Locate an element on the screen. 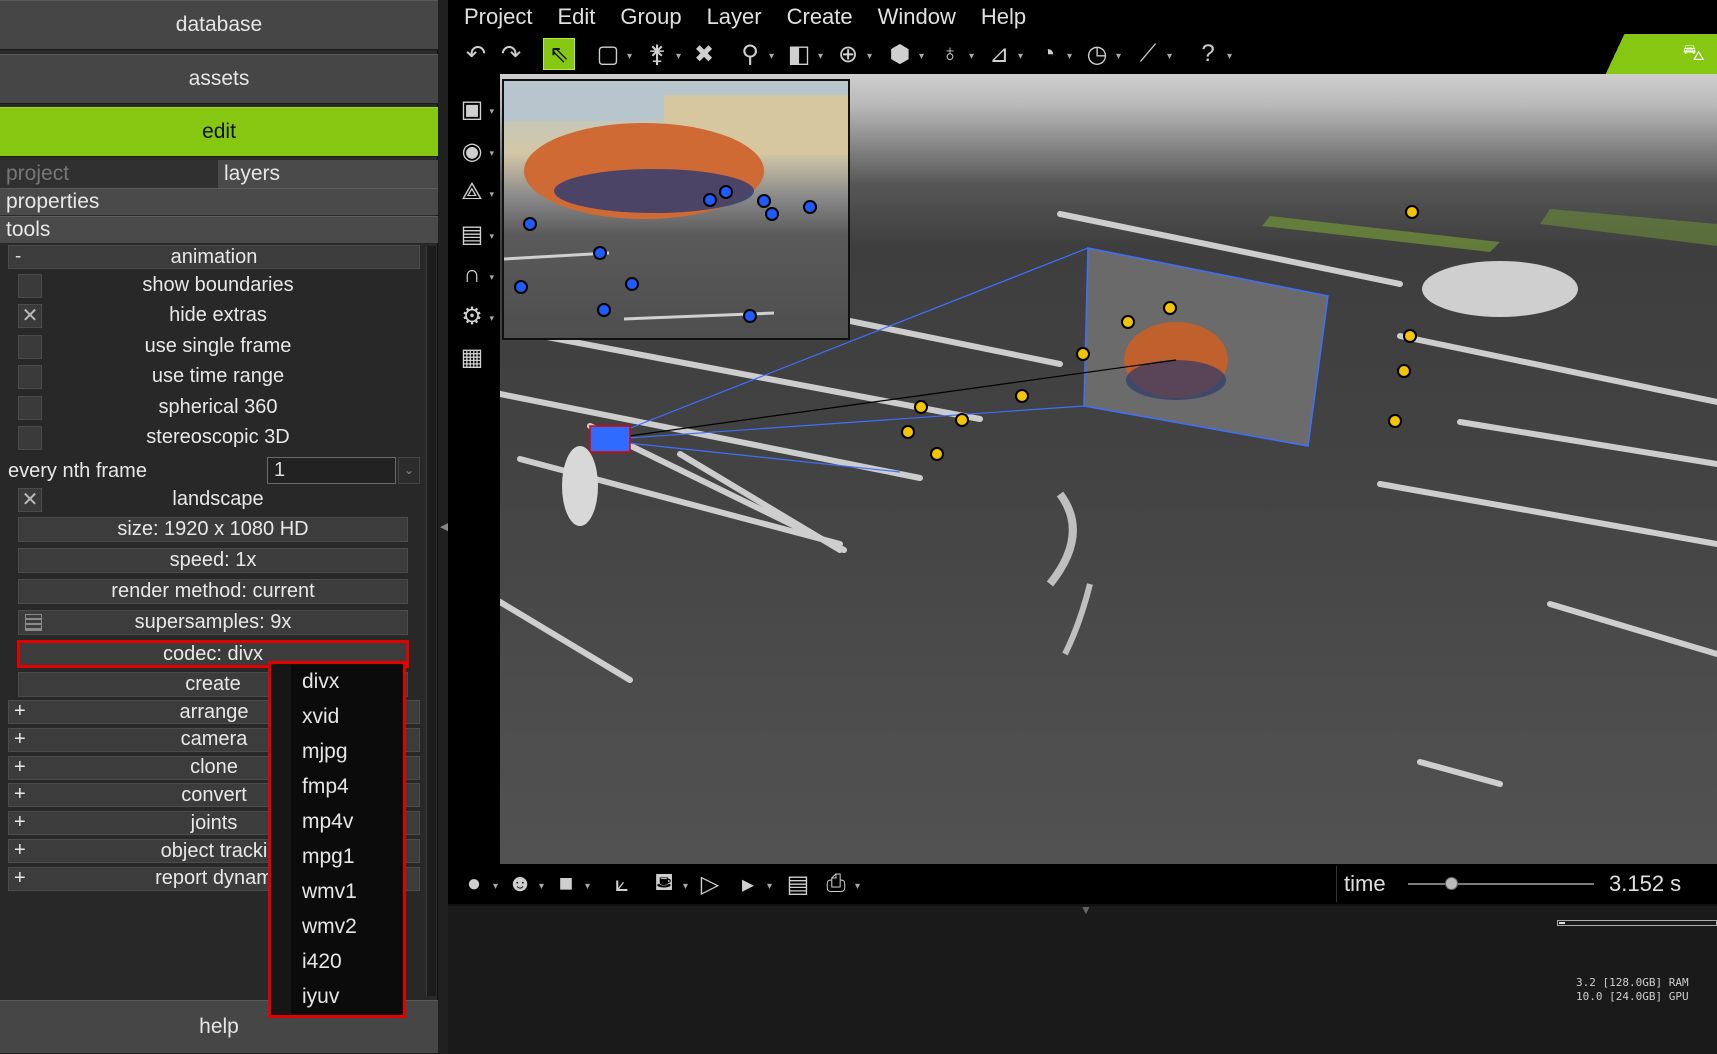 The width and height of the screenshot is (1717, 1054). magnet-icon: ∩ ▾ is located at coordinates (474, 275).